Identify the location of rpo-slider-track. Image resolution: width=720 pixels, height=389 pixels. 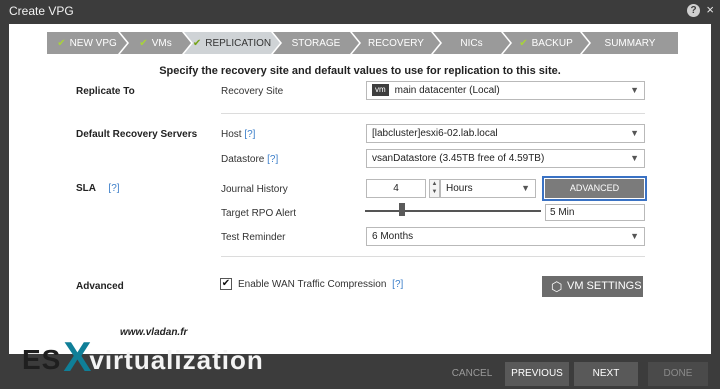
(453, 211).